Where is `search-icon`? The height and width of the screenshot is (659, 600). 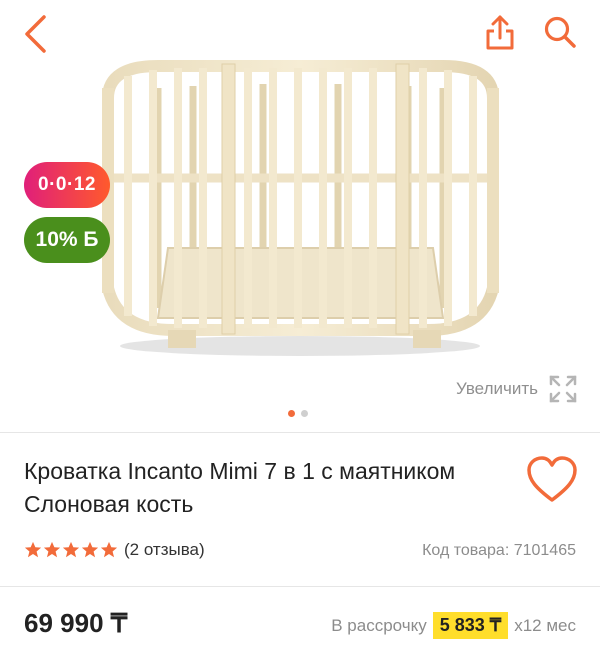 search-icon is located at coordinates (560, 32).